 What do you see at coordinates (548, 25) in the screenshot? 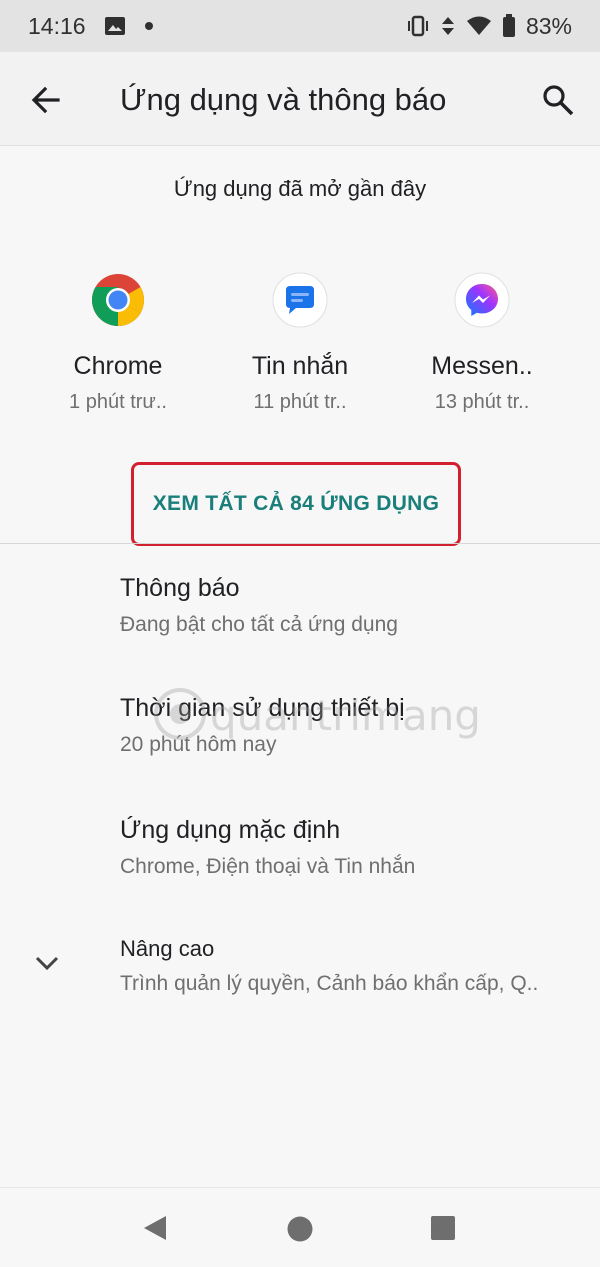
I see `battery-percent: 83%` at bounding box center [548, 25].